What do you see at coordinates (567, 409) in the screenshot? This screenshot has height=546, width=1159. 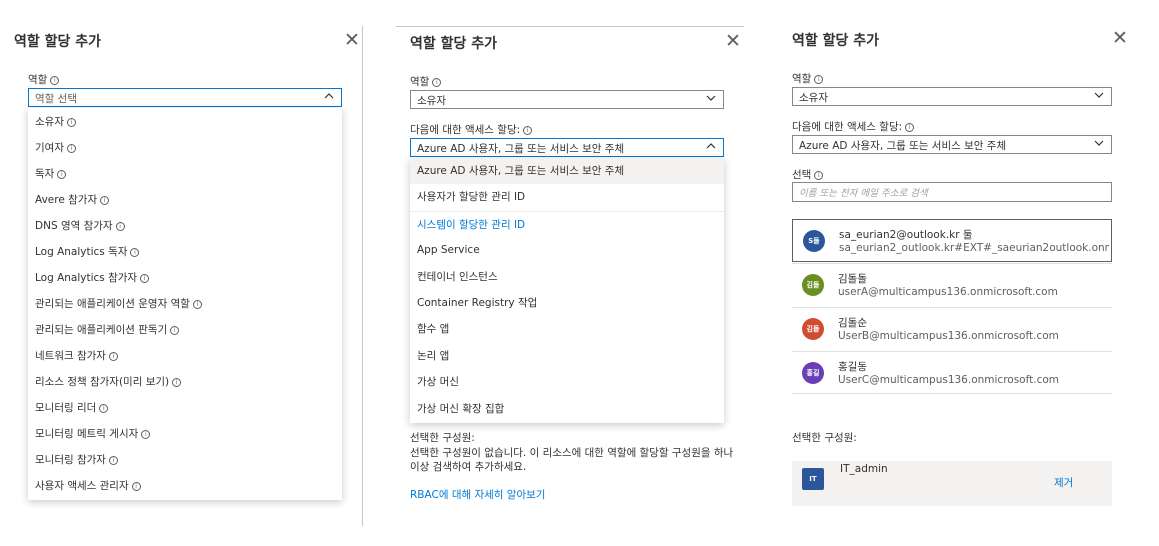 I see `assign-access-option: 가상 머신 확장 집합` at bounding box center [567, 409].